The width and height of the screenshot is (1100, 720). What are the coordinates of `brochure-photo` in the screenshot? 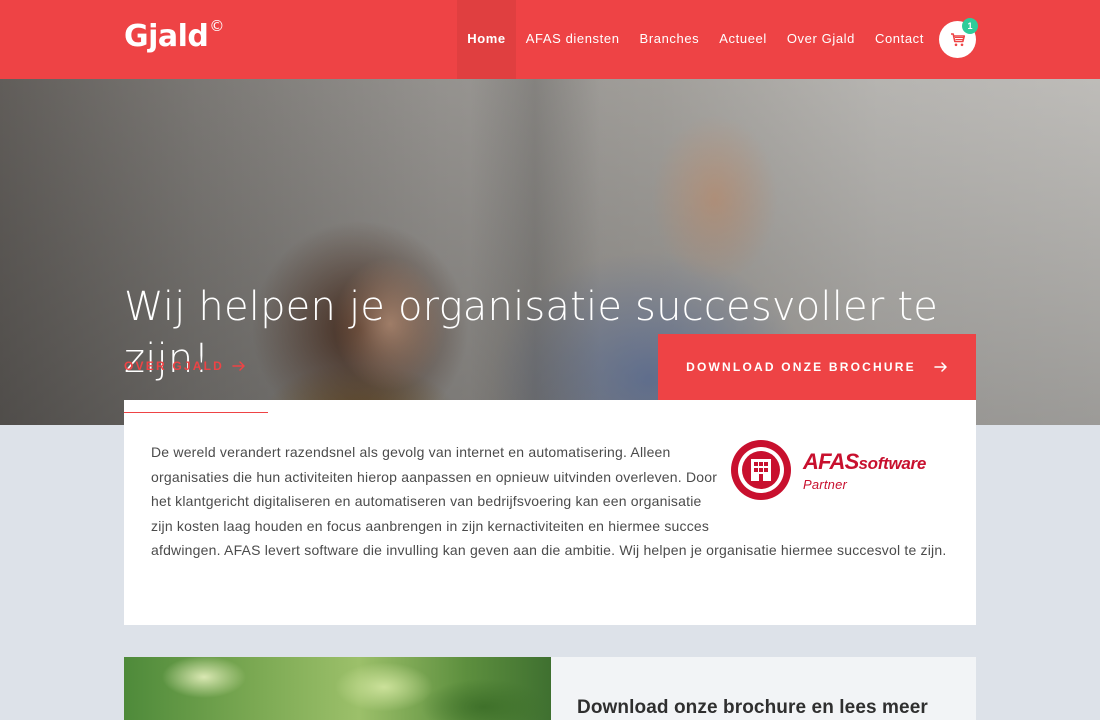 It's located at (337, 688).